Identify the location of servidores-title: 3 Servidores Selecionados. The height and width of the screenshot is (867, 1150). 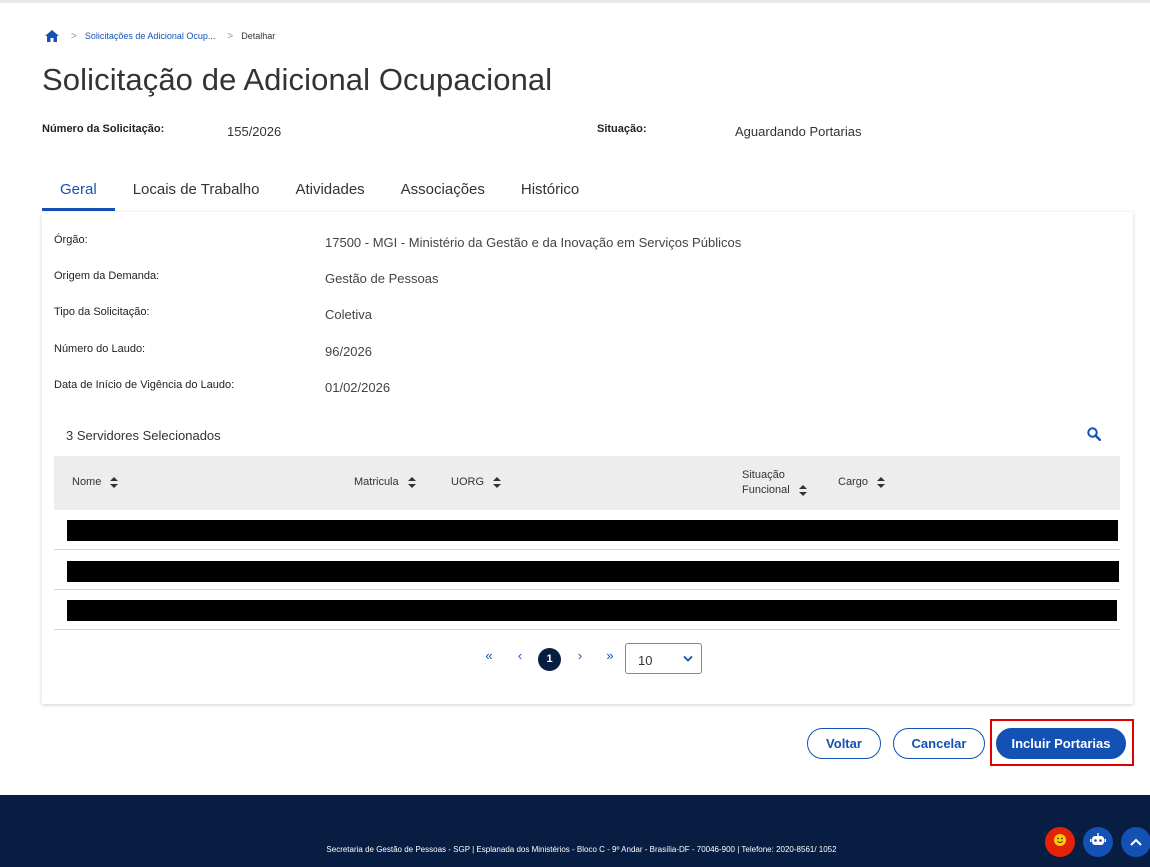
(143, 435).